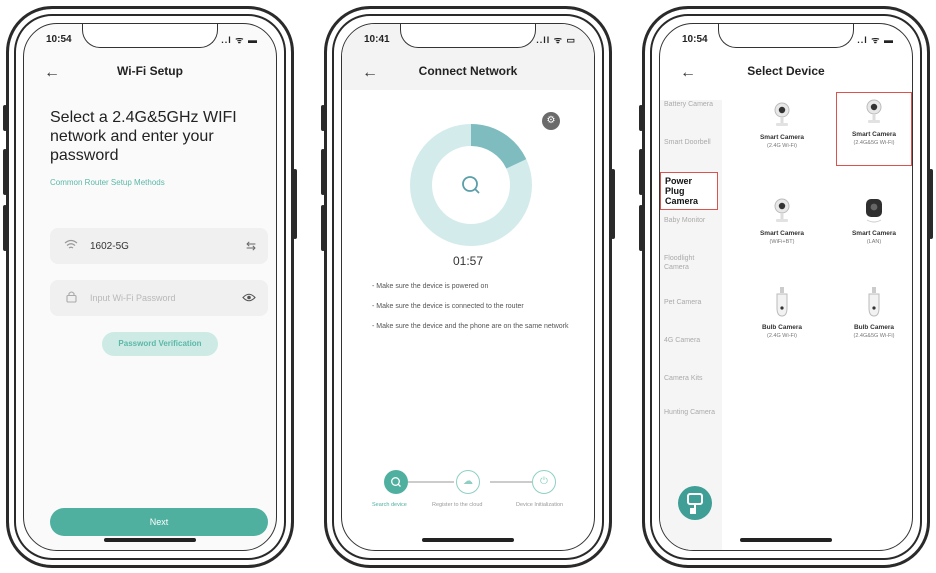 Image resolution: width=936 pixels, height=573 pixels. What do you see at coordinates (692, 263) in the screenshot?
I see `category-item: Floodlight Camera` at bounding box center [692, 263].